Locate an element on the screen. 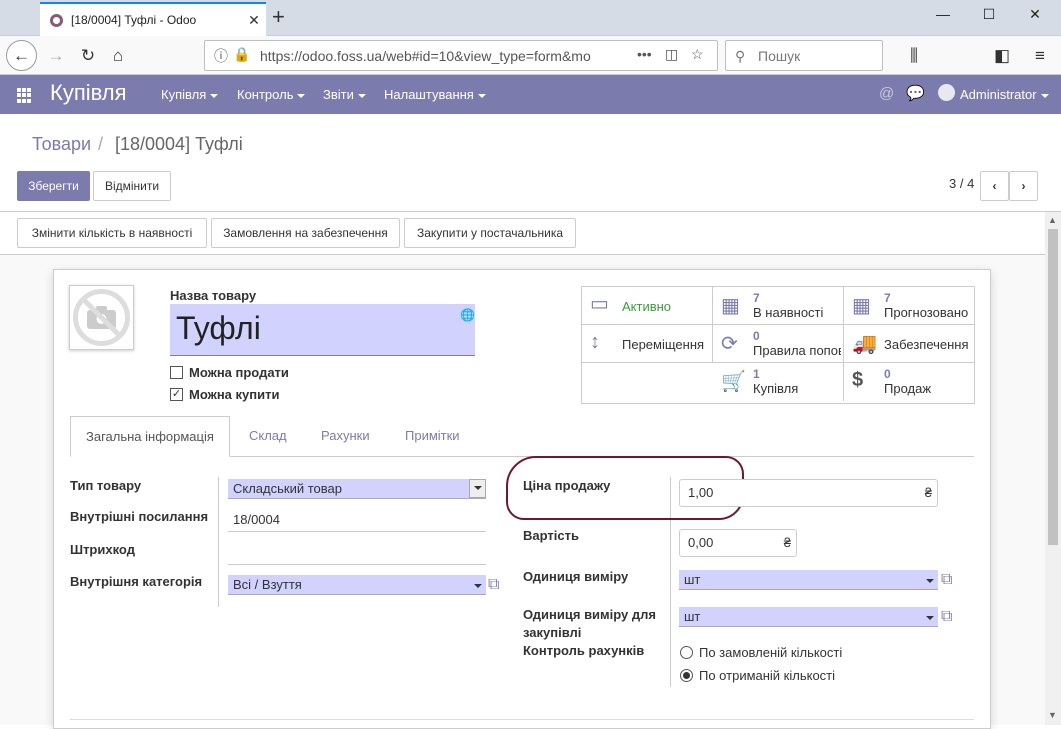 Image resolution: width=1061 pixels, height=729 pixels. select-arrow-icon is located at coordinates (477, 488).